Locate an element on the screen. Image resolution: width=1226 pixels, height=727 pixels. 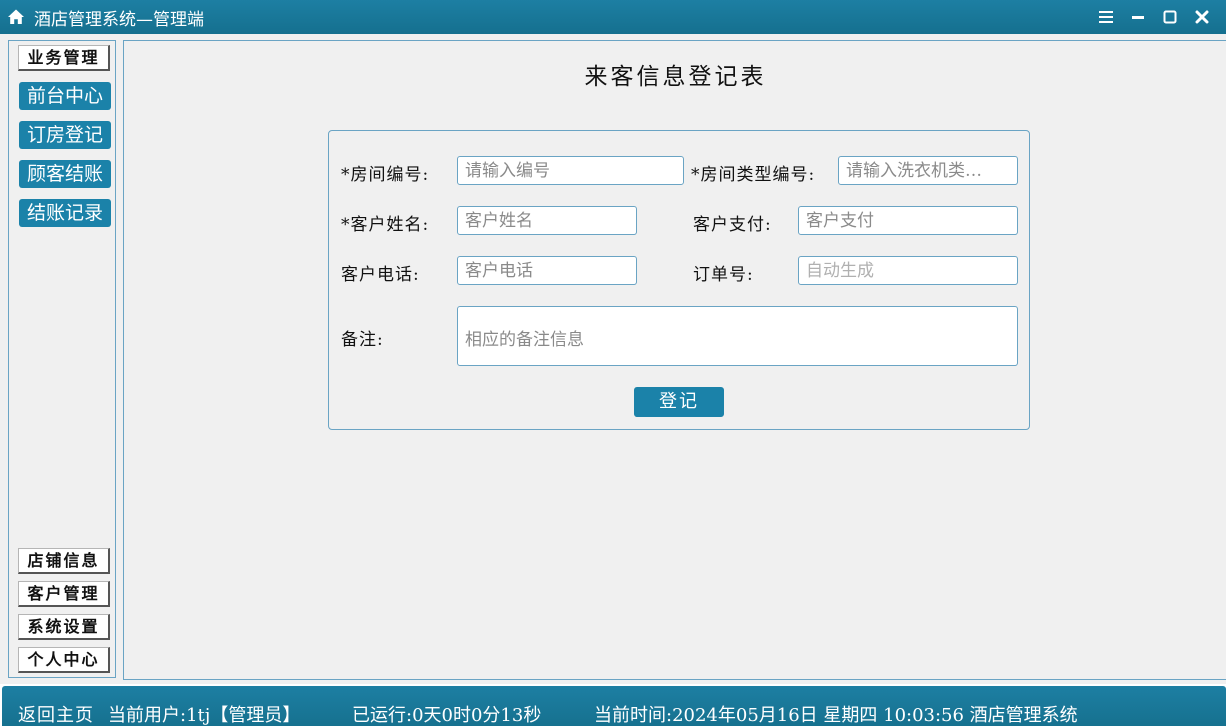
order-number-label: 订单号: is located at coordinates (723, 275).